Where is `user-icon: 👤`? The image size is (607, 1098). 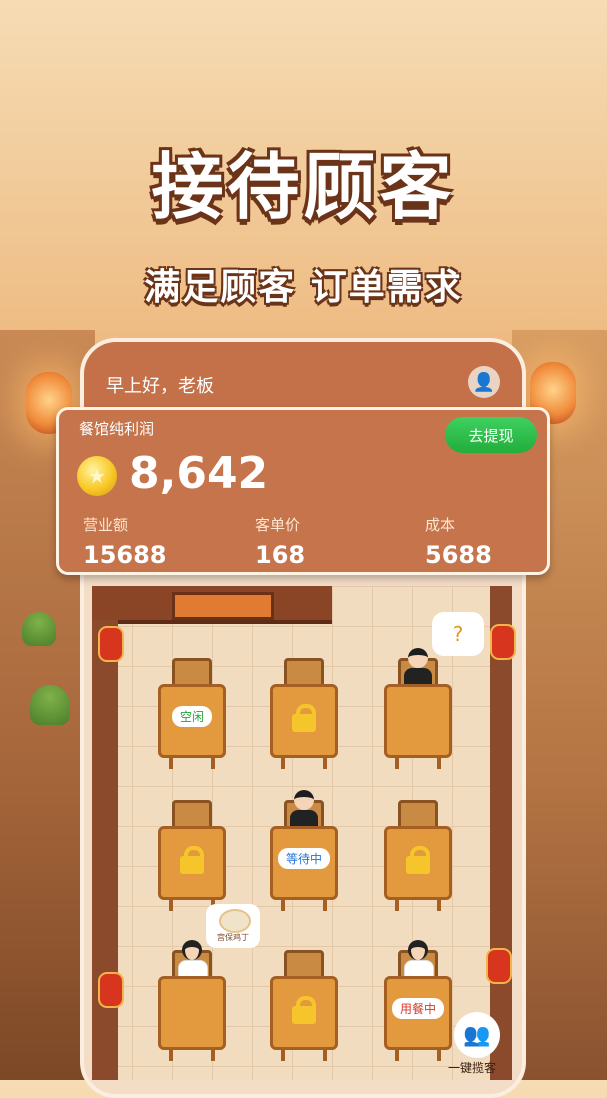
user-icon: 👤 is located at coordinates (484, 382).